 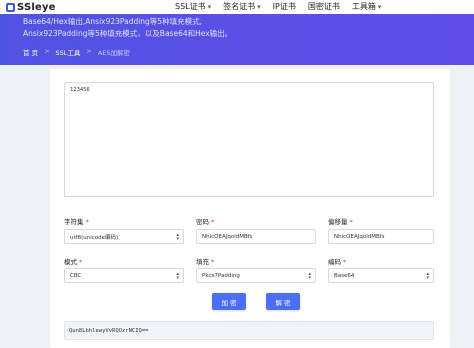 I want to click on encoding-select: Base64 ▴ ▾, so click(x=381, y=275).